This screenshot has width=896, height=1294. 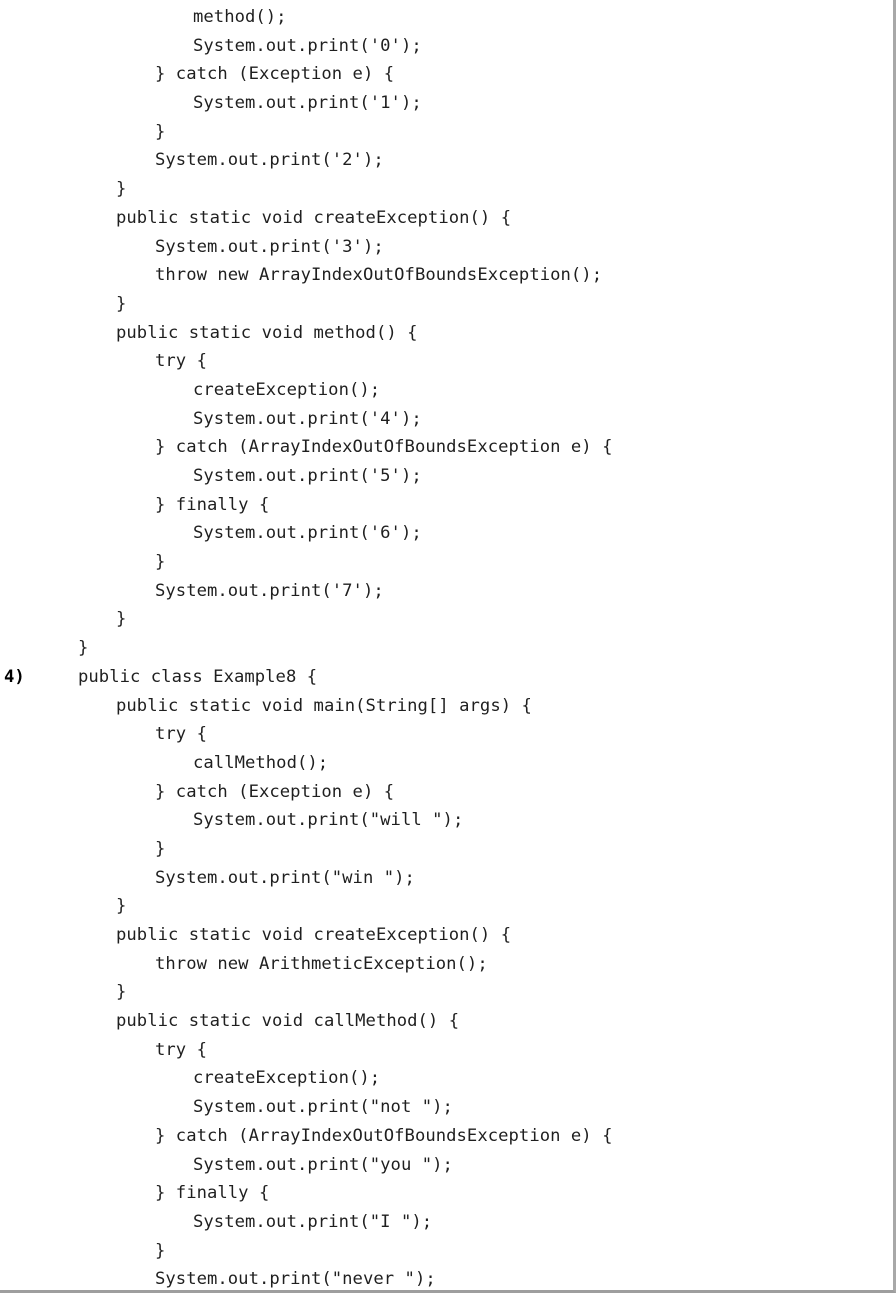 What do you see at coordinates (313, 1221) in the screenshot?
I see `code-line-text: System.out.print("I ");` at bounding box center [313, 1221].